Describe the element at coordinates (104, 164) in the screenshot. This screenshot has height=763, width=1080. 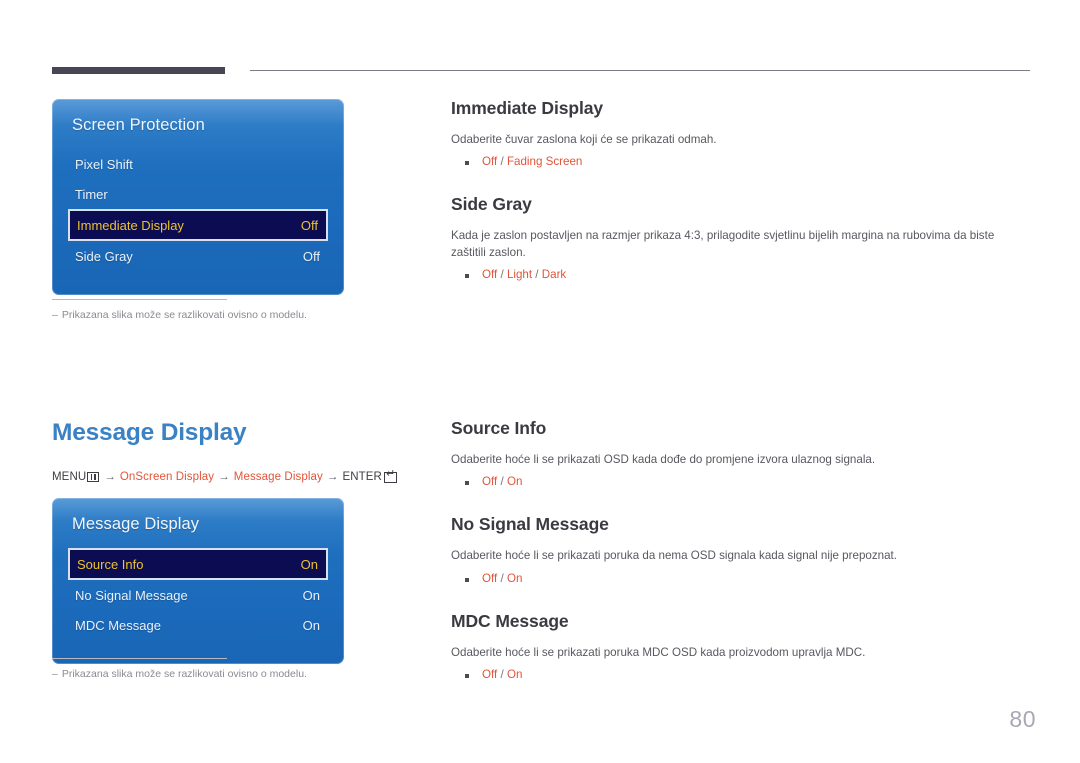
I see `osd-row-label: Pixel Shift` at that location.